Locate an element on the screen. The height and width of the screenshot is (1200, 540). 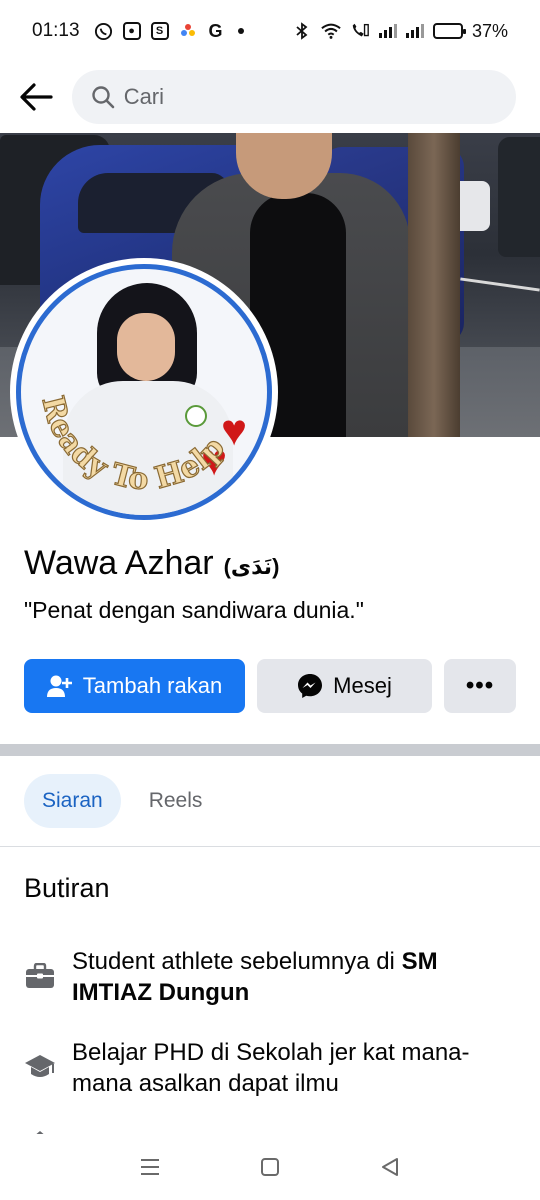
profile-alt-name: (نَدَى) is located at coordinates (251, 566).